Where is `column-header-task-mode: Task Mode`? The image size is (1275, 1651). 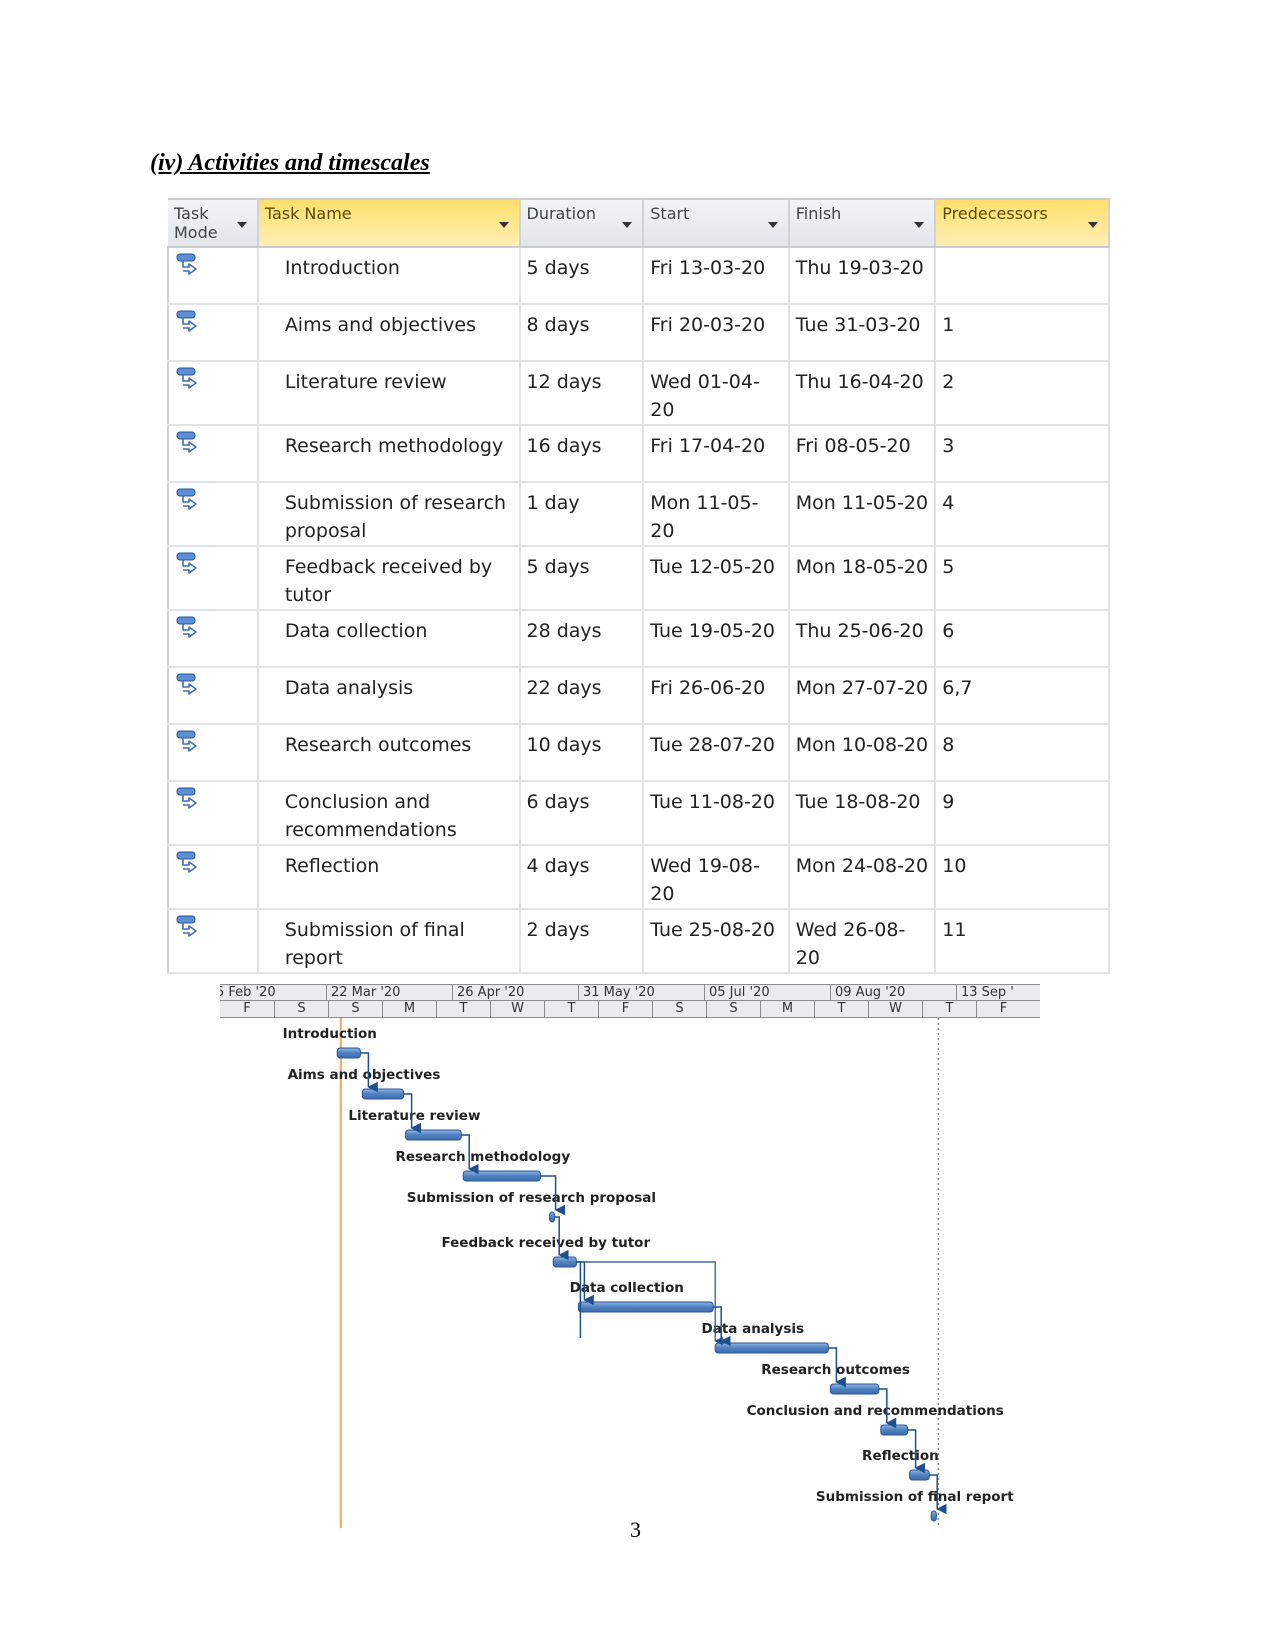
column-header-task-mode: Task Mode is located at coordinates (213, 223).